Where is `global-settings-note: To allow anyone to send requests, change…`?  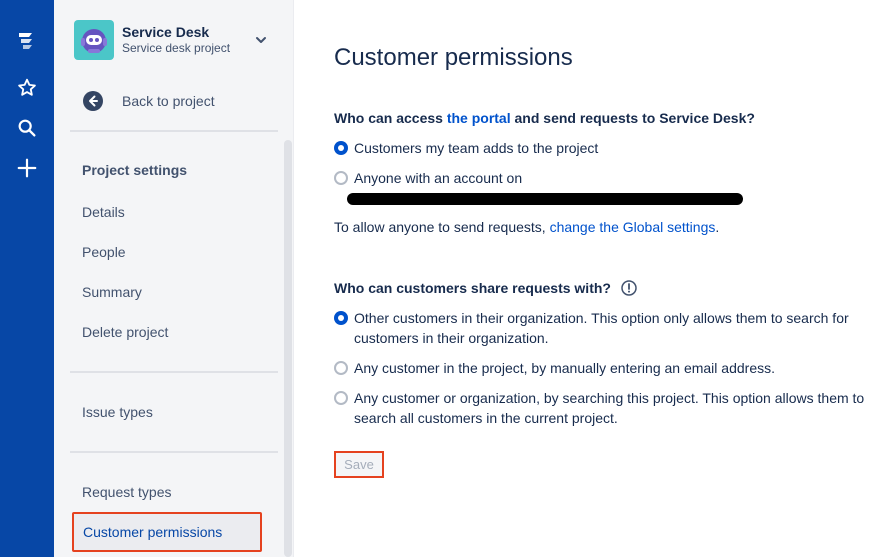 global-settings-note: To allow anyone to send requests, change… is located at coordinates (526, 227).